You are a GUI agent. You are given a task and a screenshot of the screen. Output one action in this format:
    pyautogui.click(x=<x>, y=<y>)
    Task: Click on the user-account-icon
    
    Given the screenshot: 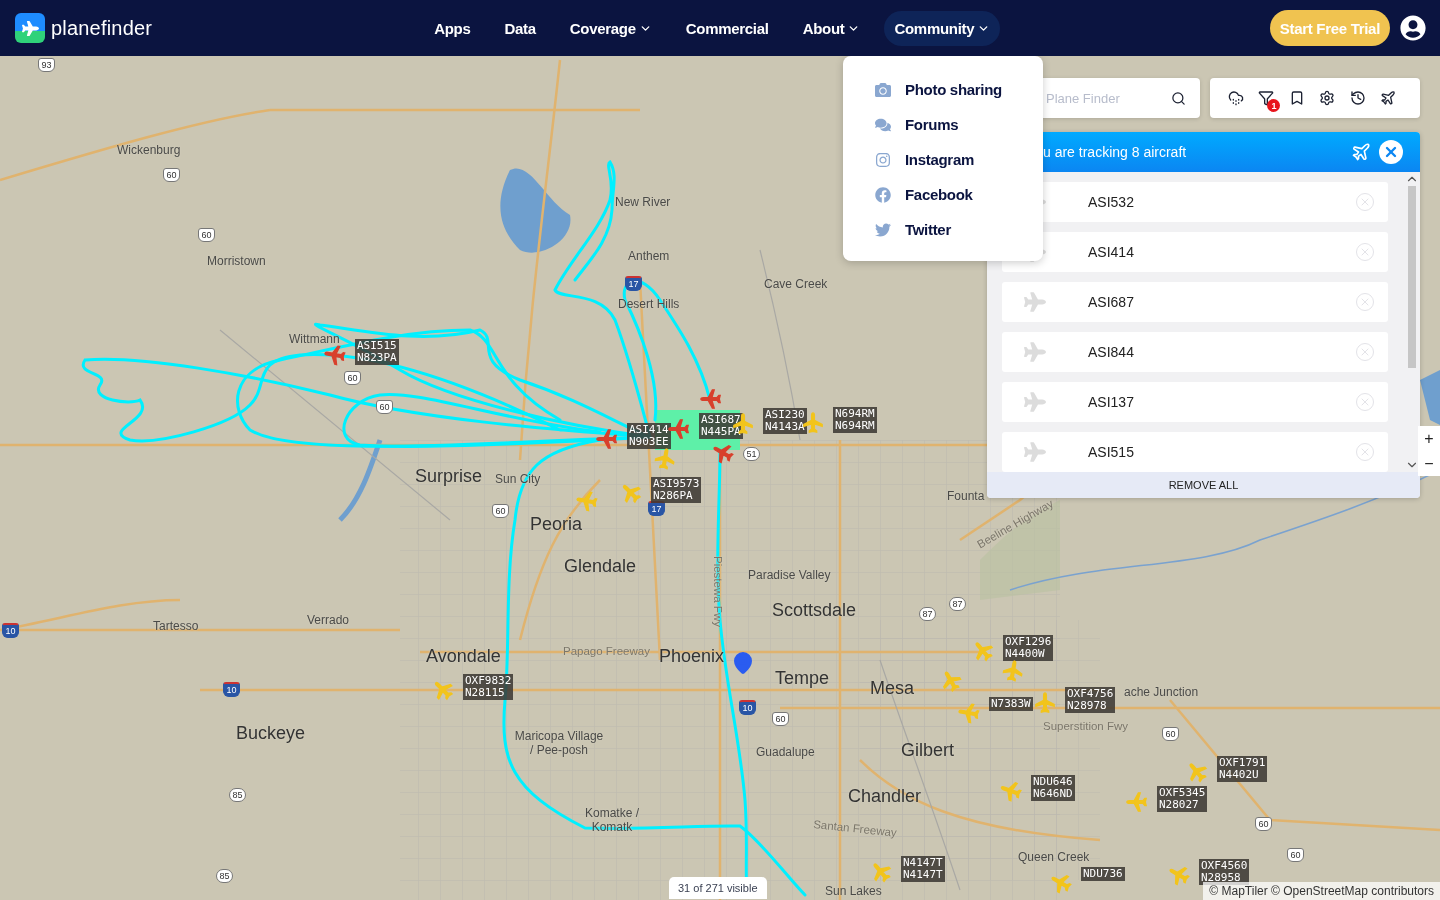 What is the action you would take?
    pyautogui.click(x=1413, y=28)
    